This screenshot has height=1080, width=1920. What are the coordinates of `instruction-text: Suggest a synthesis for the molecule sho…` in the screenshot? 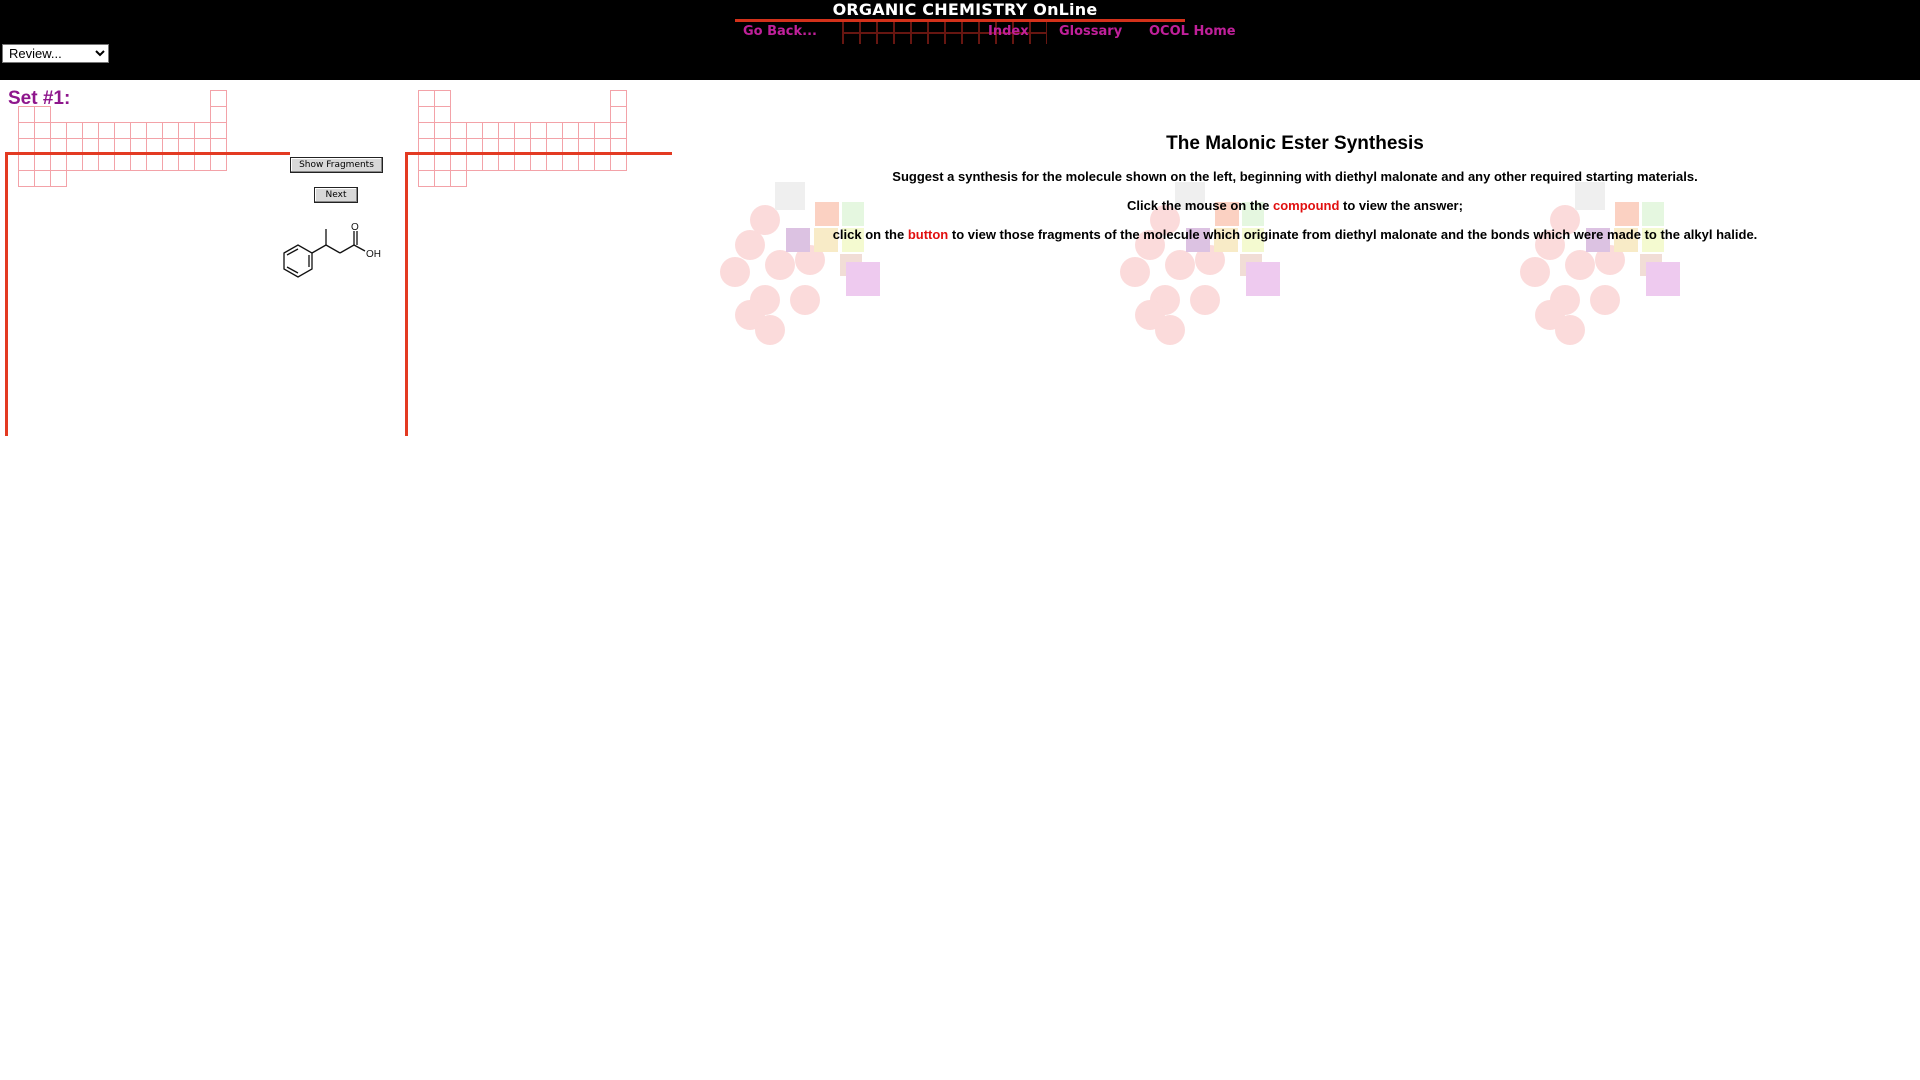 It's located at (1295, 176).